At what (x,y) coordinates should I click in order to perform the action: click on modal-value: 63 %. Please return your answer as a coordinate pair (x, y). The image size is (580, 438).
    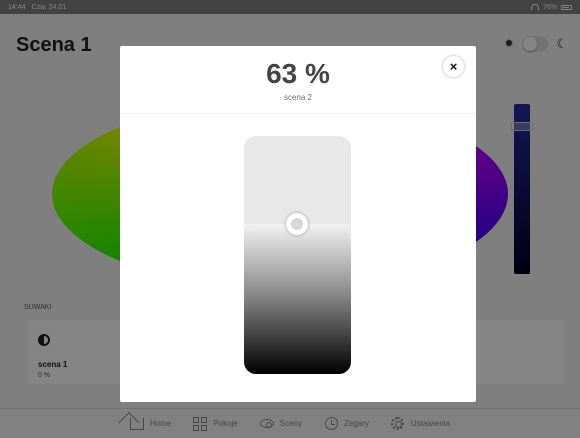
    Looking at the image, I should click on (298, 73).